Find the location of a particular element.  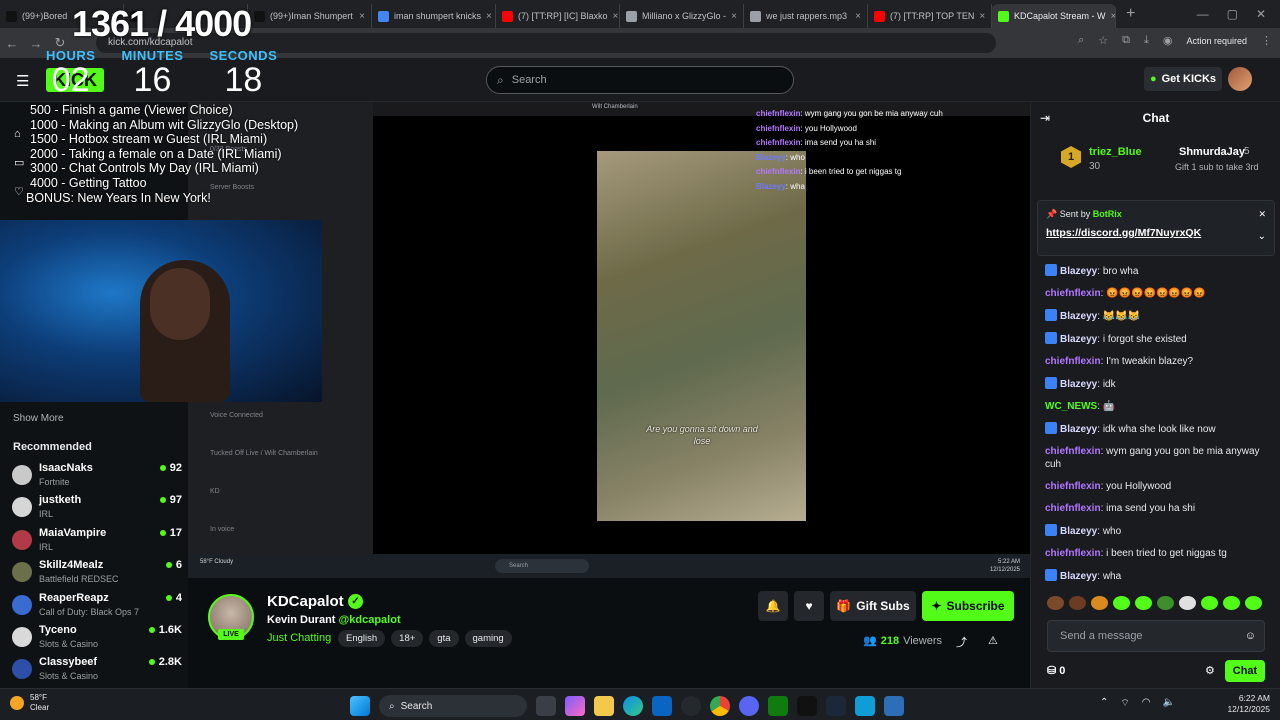

unpin-icon: ✕ is located at coordinates (1262, 214).